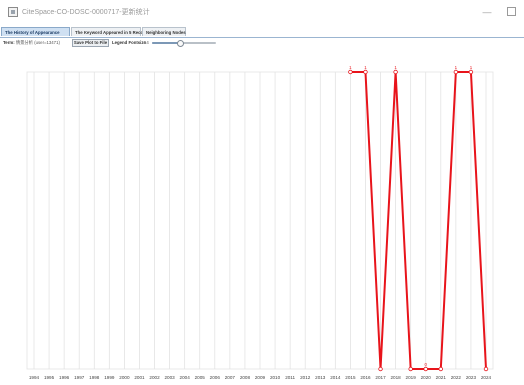 Image resolution: width=524 pixels, height=385 pixels. What do you see at coordinates (262, 13) in the screenshot?
I see `window-titlebar: CiteSpace-CO-DOSC-0000717-更新统计 —` at bounding box center [262, 13].